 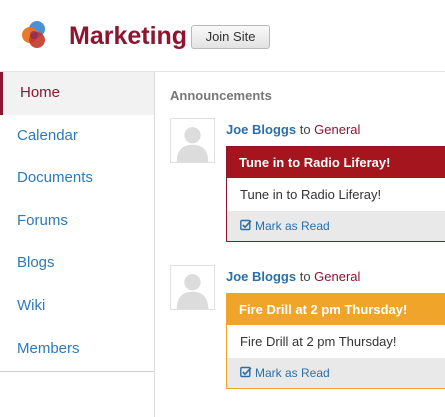 I want to click on nav-item-calendar: Calendar, so click(x=77, y=136).